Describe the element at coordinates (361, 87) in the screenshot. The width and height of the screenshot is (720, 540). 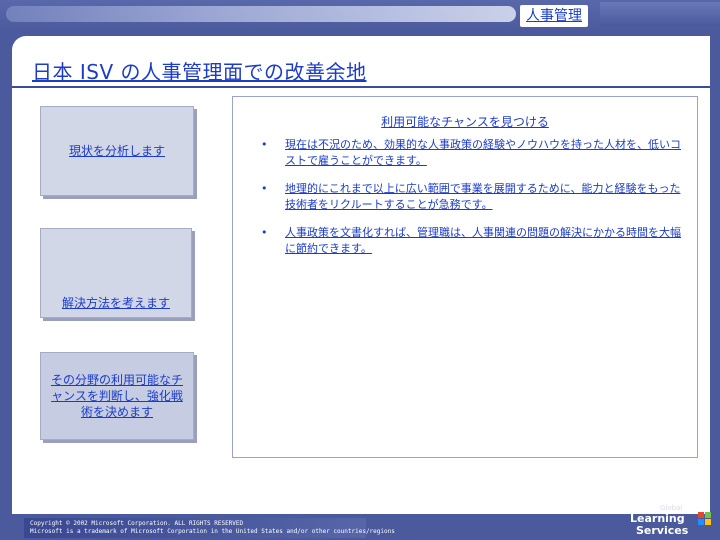
I see `title-divider` at that location.